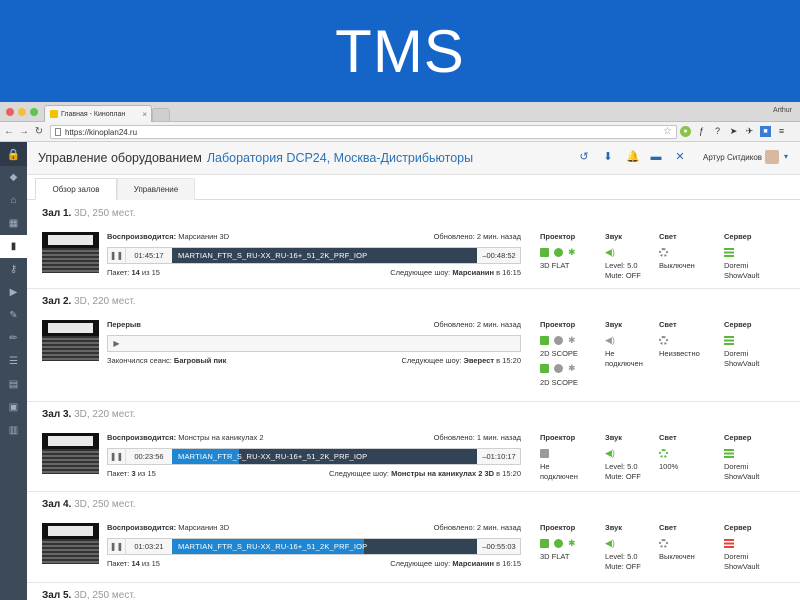  Describe the element at coordinates (273, 546) in the screenshot. I see `track-name: MARTIAN_FTR_S_RU-XX_RU-16+_51_2K_PRF_IOP` at that location.